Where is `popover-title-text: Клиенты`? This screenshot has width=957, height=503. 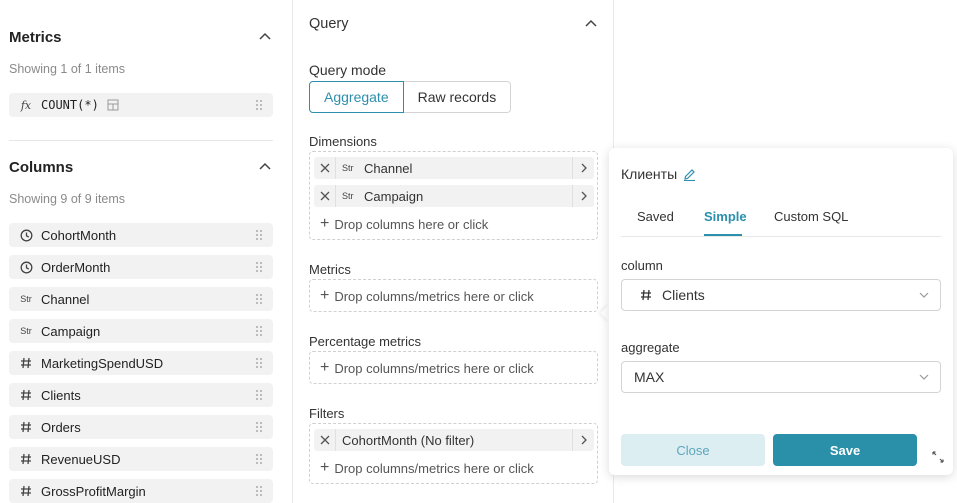
popover-title-text: Клиенты is located at coordinates (649, 174).